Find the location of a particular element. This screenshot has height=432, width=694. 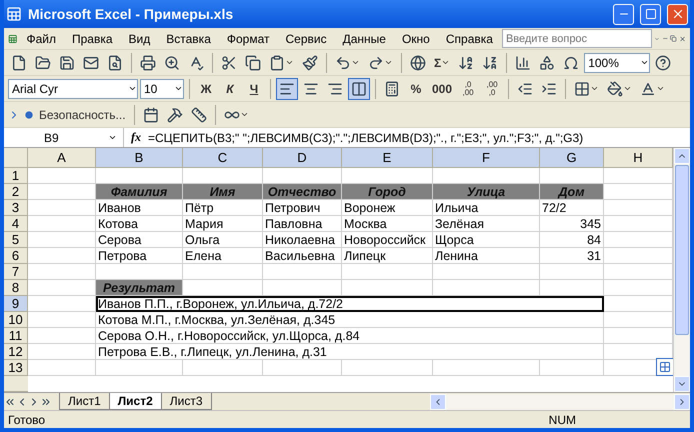

help-search-field: Введите вопрос is located at coordinates (577, 38).